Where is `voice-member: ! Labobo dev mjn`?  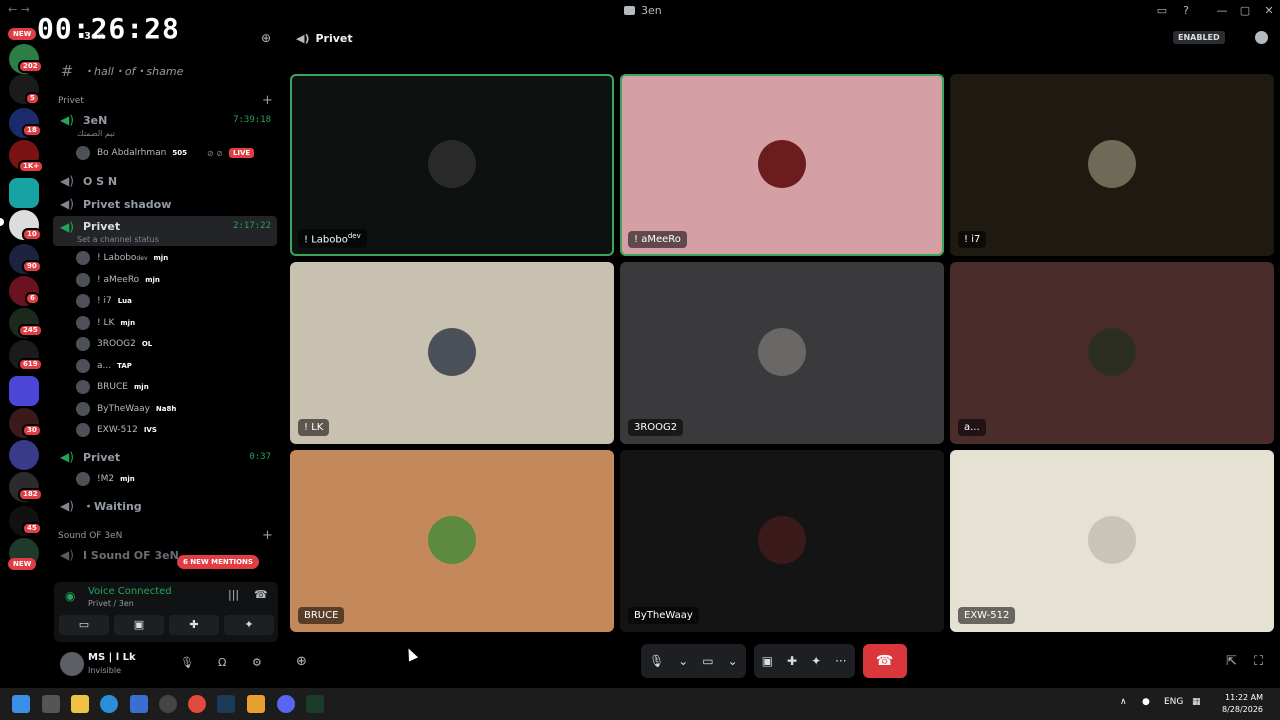
voice-member: ! Labobo dev mjn is located at coordinates (122, 258).